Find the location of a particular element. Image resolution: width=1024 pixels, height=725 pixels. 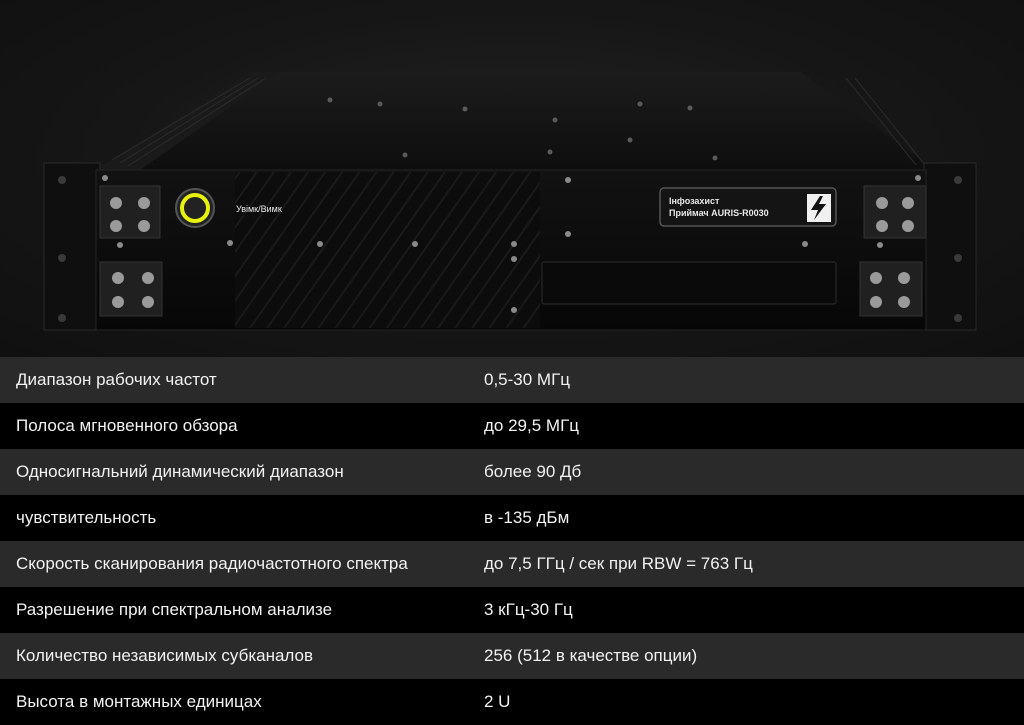

spec-name: Диапазон рабочих частот is located at coordinates (116, 379).